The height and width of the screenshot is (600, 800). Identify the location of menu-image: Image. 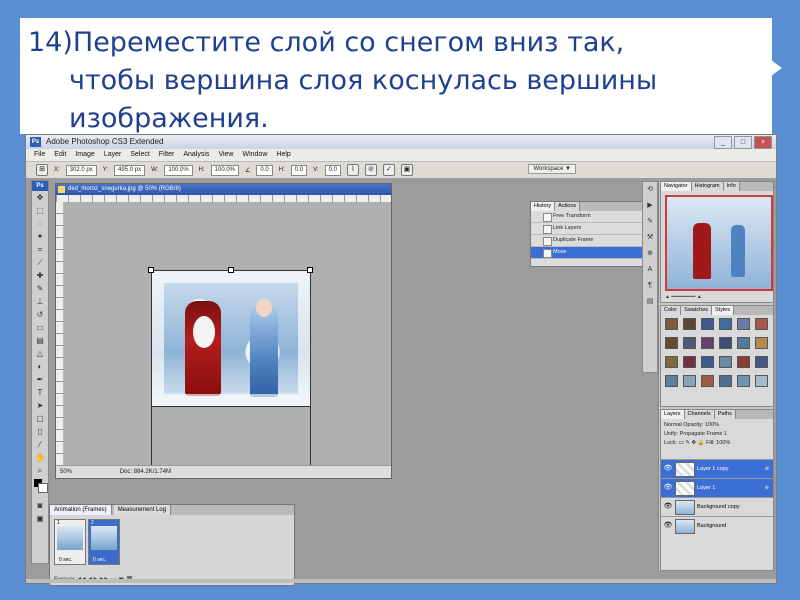
(84, 155).